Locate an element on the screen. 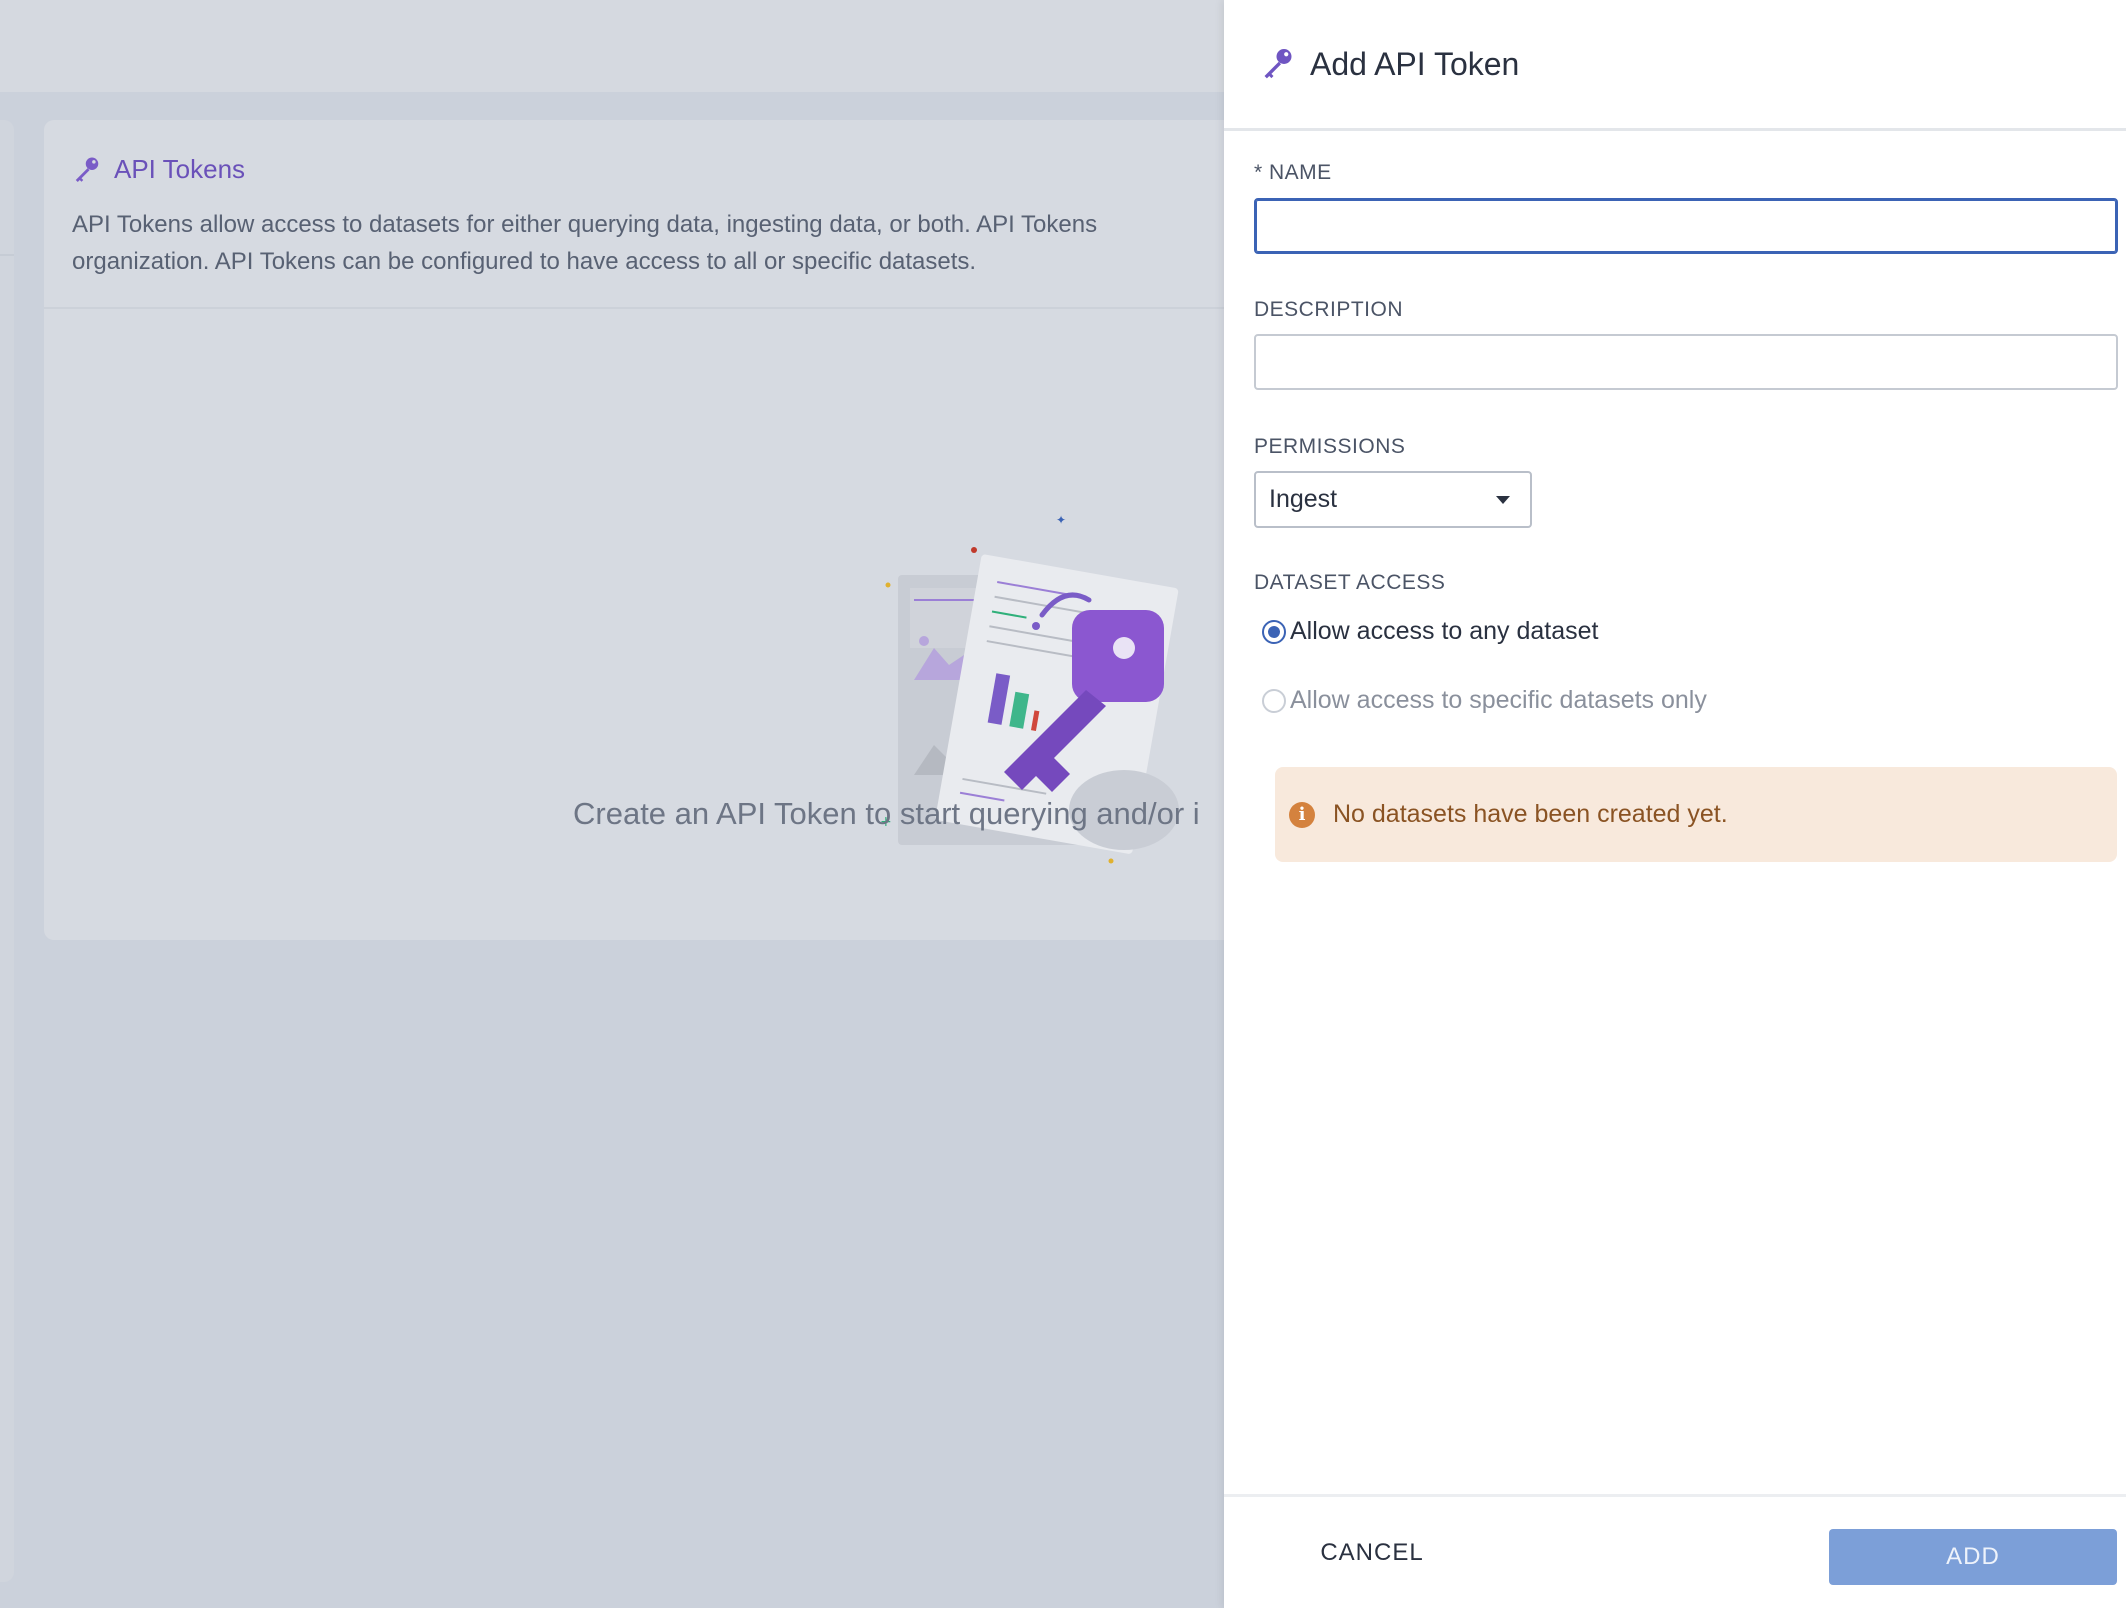 This screenshot has height=1608, width=2126. radio-any-dataset: Allow access to any dataset is located at coordinates (1430, 631).